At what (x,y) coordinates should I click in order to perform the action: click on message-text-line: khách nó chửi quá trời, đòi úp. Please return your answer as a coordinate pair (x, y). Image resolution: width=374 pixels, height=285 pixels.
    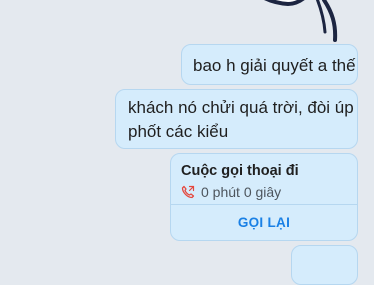
    Looking at the image, I should click on (241, 107).